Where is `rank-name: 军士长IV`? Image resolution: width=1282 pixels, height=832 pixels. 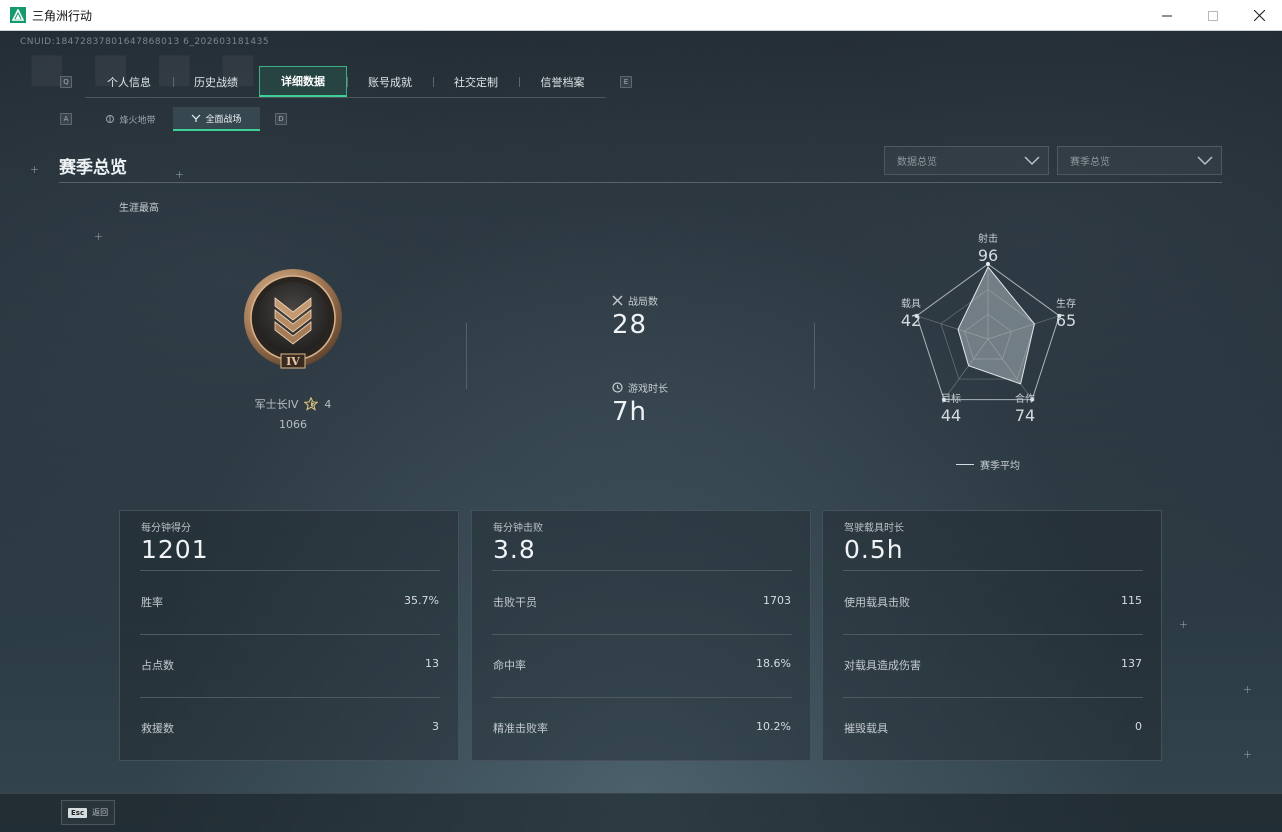 rank-name: 军士长IV is located at coordinates (276, 404).